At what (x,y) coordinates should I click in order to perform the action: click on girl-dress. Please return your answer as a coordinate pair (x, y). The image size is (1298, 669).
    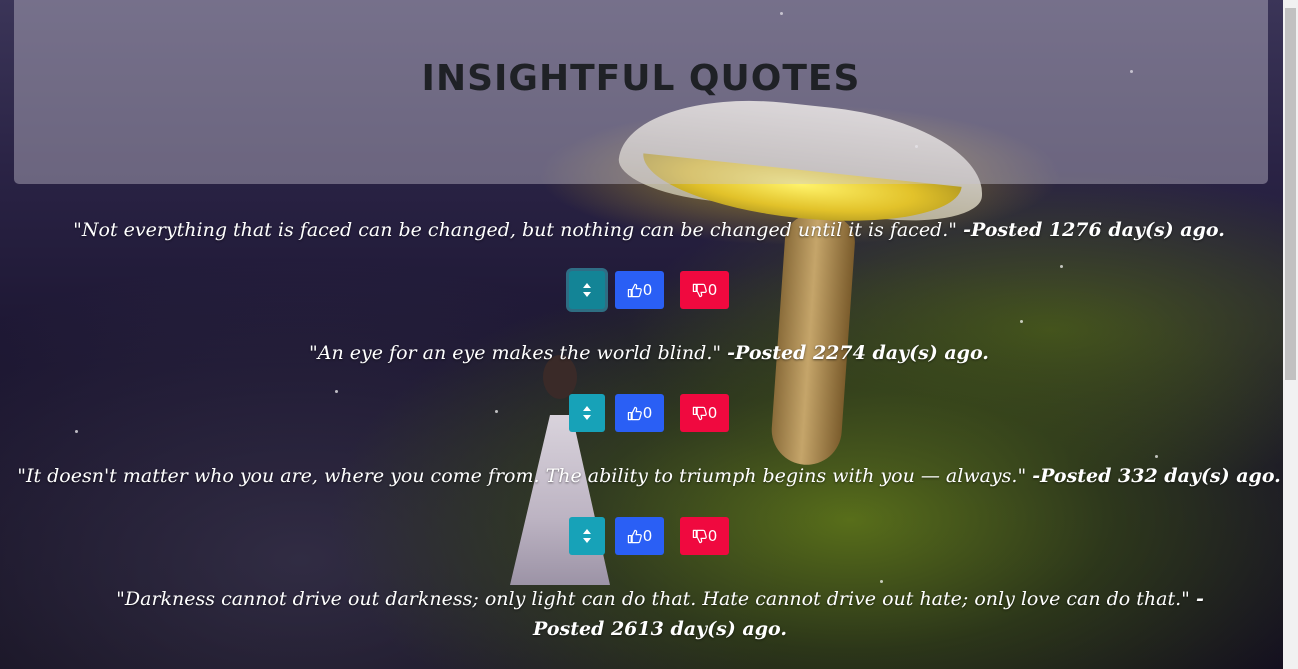
    Looking at the image, I should click on (560, 500).